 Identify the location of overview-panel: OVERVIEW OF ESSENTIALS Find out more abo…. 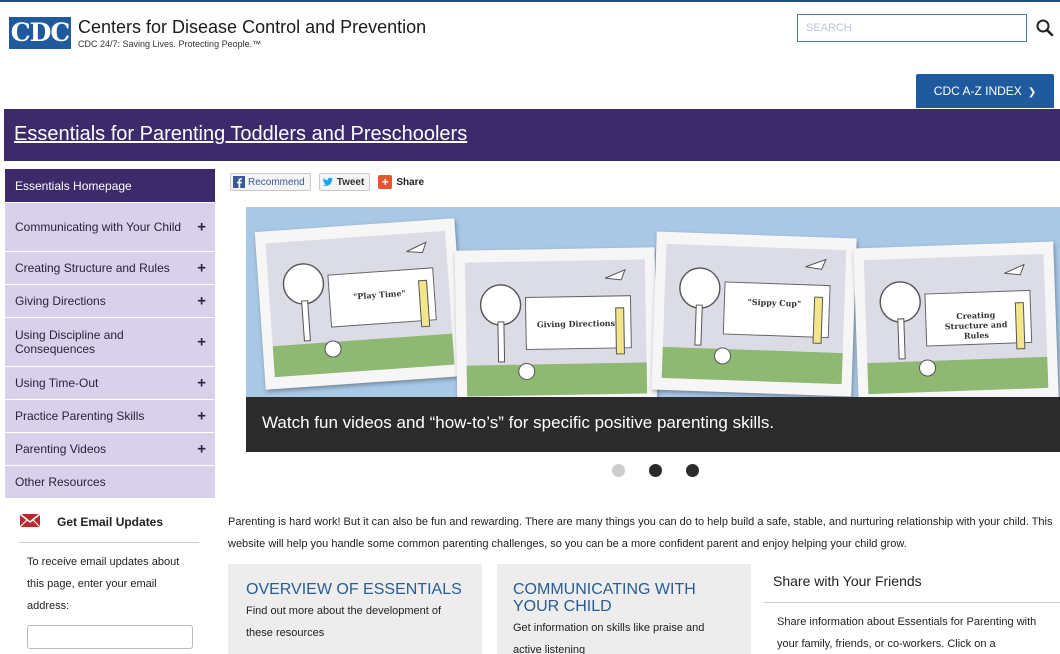
(355, 609).